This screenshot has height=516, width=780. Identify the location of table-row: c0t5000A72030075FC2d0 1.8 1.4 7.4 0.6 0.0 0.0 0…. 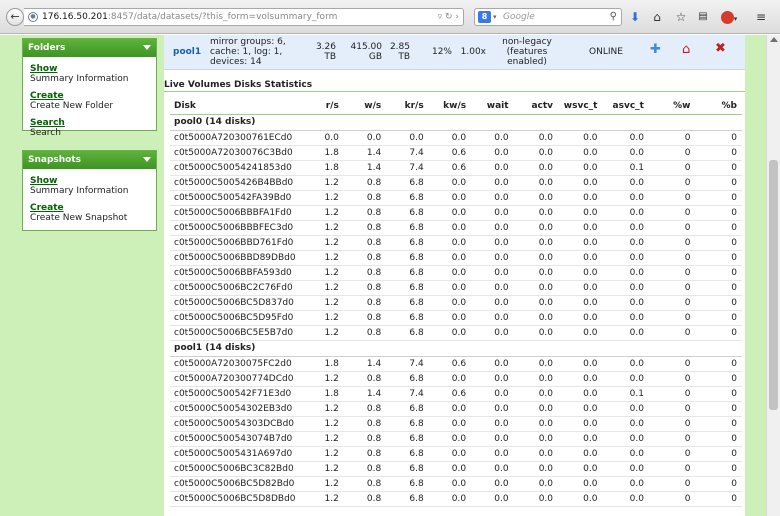
(456, 364).